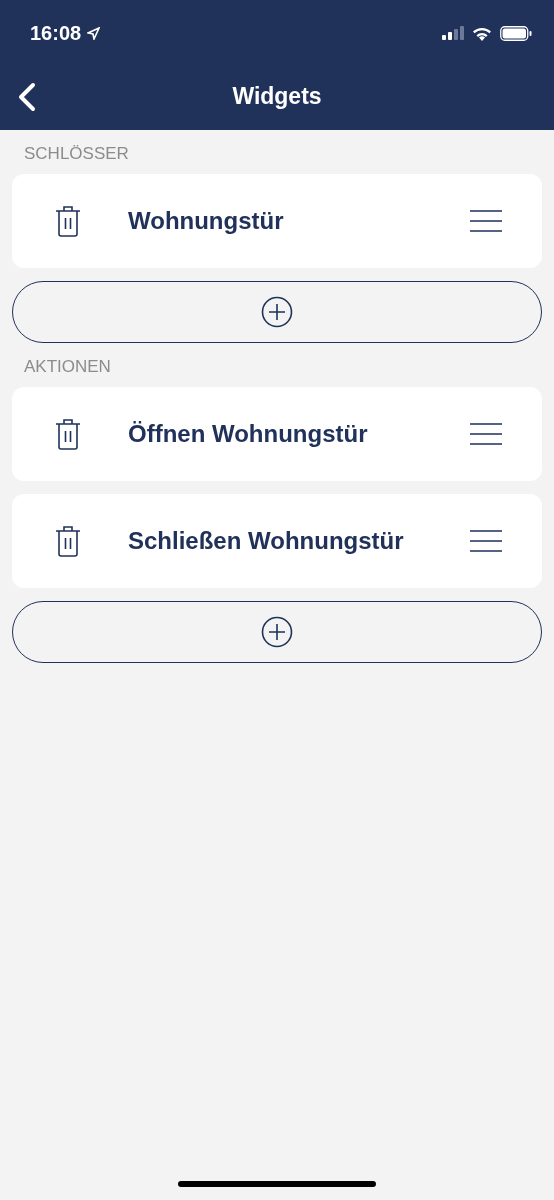 The height and width of the screenshot is (1200, 554). I want to click on signal-icon, so click(453, 33).